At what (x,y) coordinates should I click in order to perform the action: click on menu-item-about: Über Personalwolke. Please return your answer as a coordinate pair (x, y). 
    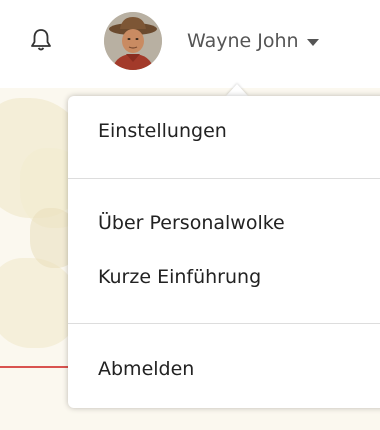
    Looking at the image, I should click on (191, 223).